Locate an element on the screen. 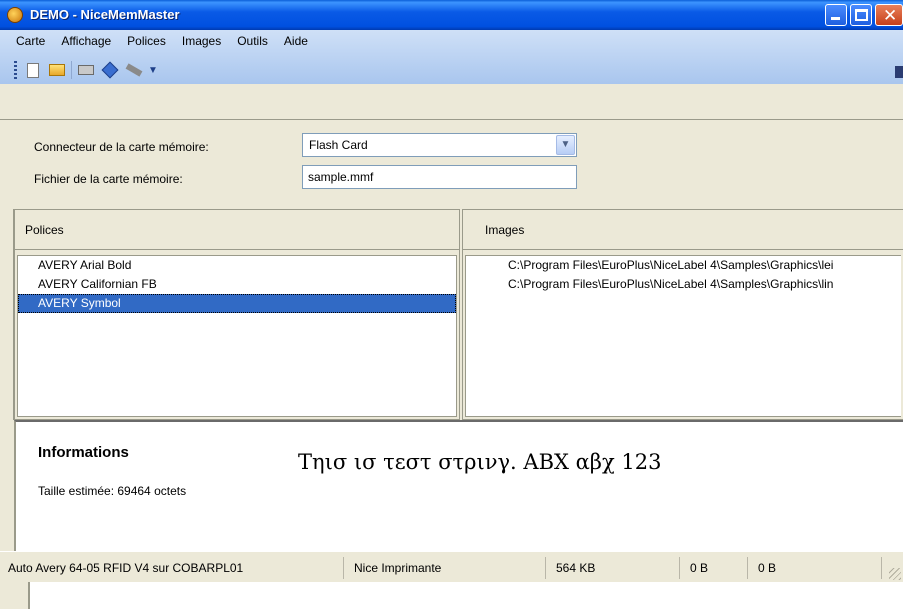 This screenshot has width=903, height=609. erase-icon is located at coordinates (134, 70).